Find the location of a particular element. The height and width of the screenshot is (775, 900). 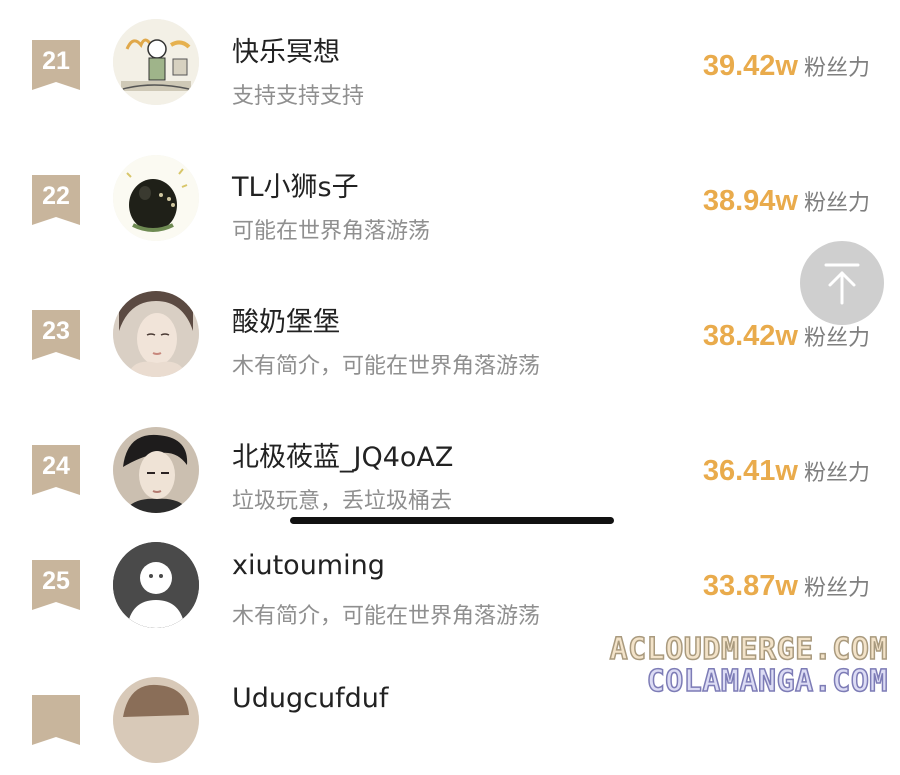

user-name: 快乐冥想 is located at coordinates (286, 49).